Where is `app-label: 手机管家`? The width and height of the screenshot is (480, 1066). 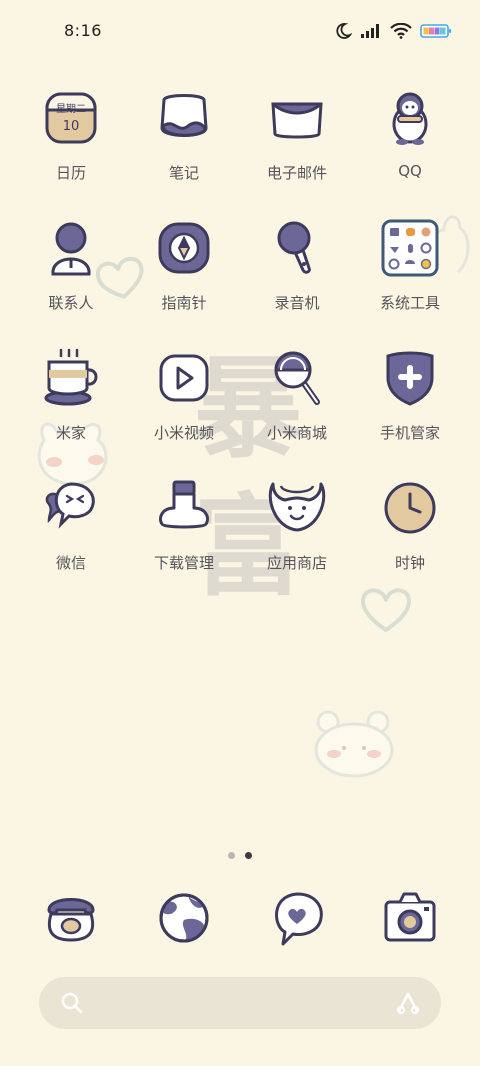 app-label: 手机管家 is located at coordinates (409, 433).